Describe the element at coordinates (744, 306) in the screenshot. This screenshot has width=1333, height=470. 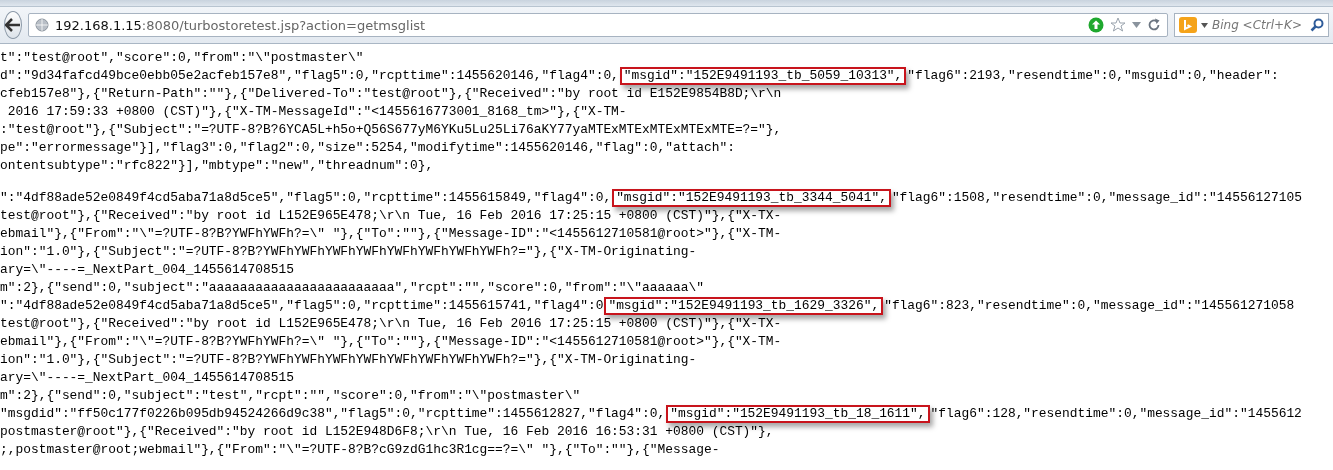
I see `highlighted-text: "msgid":"152E9491193_tb_1629_3326",` at that location.